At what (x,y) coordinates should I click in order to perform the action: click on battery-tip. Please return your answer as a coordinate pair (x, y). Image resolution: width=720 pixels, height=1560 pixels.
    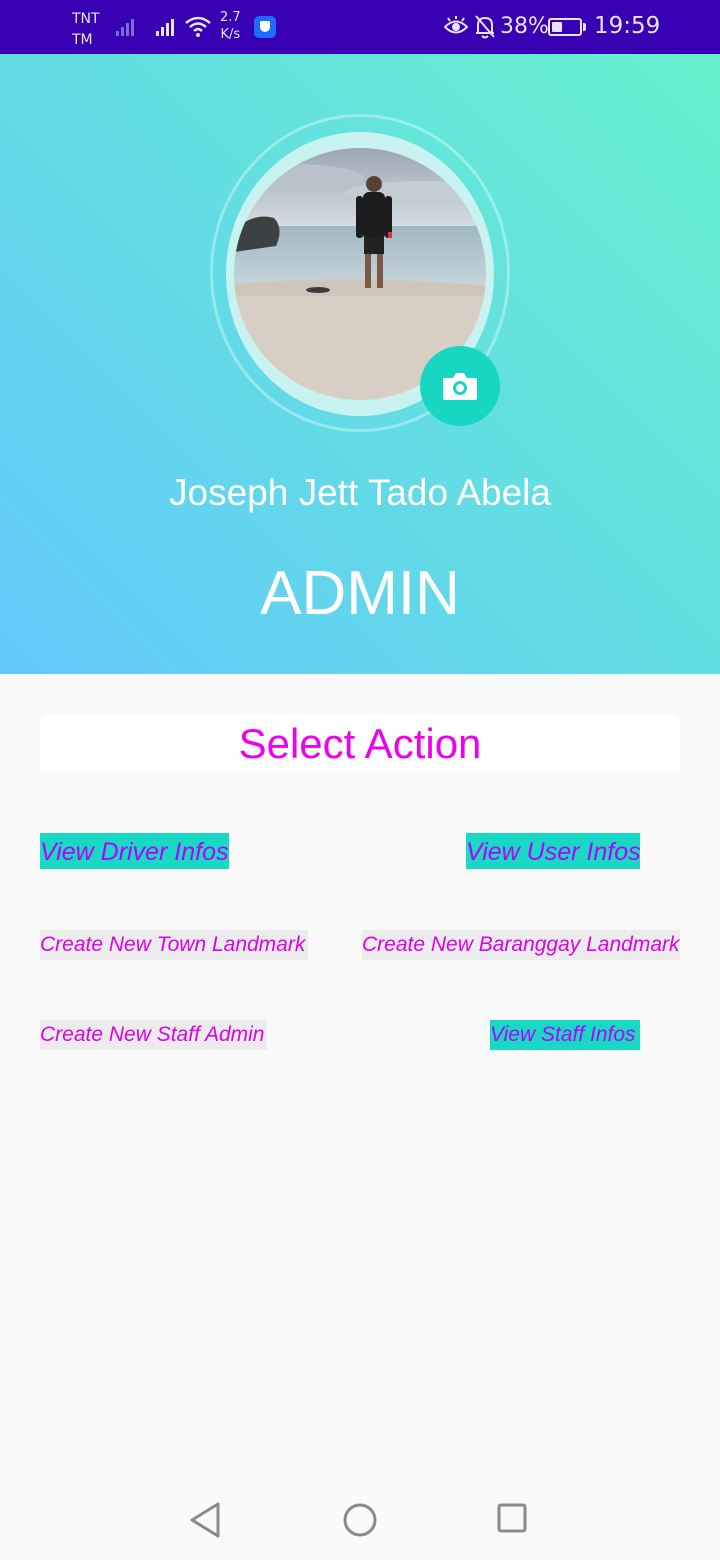
    Looking at the image, I should click on (584, 27).